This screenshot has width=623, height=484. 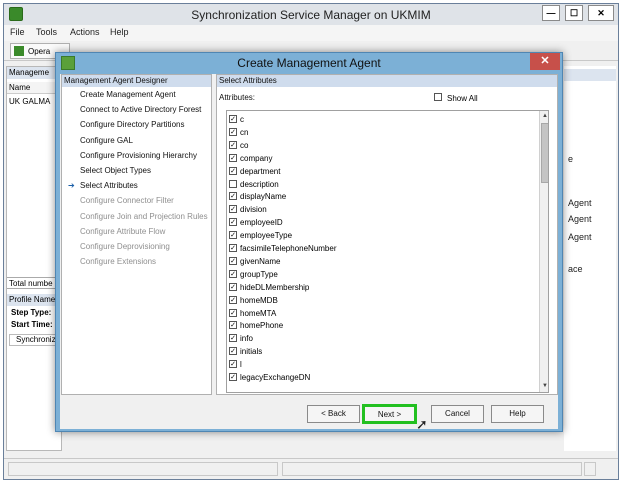 What do you see at coordinates (128, 94) in the screenshot?
I see `designer-step: Create Management Agent` at bounding box center [128, 94].